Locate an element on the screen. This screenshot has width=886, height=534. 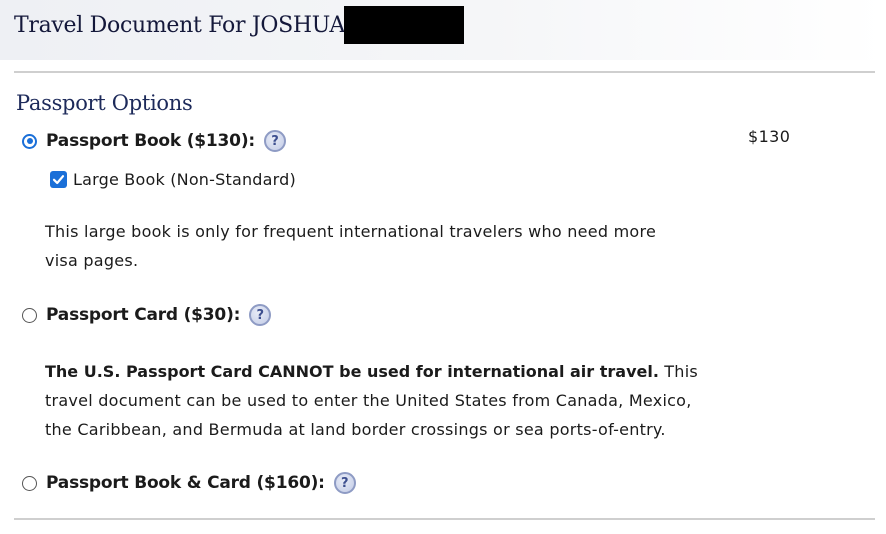
section-title: Passport Options is located at coordinates (104, 103).